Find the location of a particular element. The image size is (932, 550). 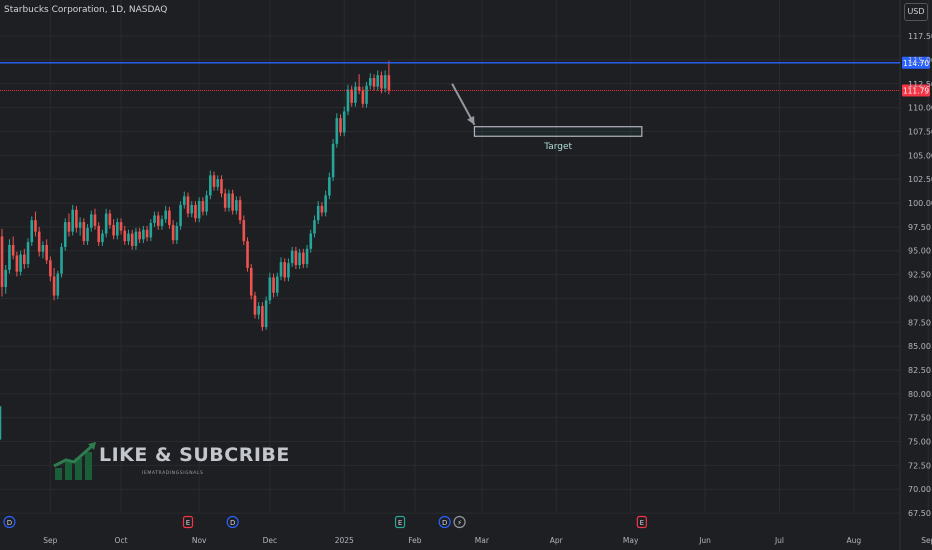

x-tick-label: Jun is located at coordinates (704, 540).